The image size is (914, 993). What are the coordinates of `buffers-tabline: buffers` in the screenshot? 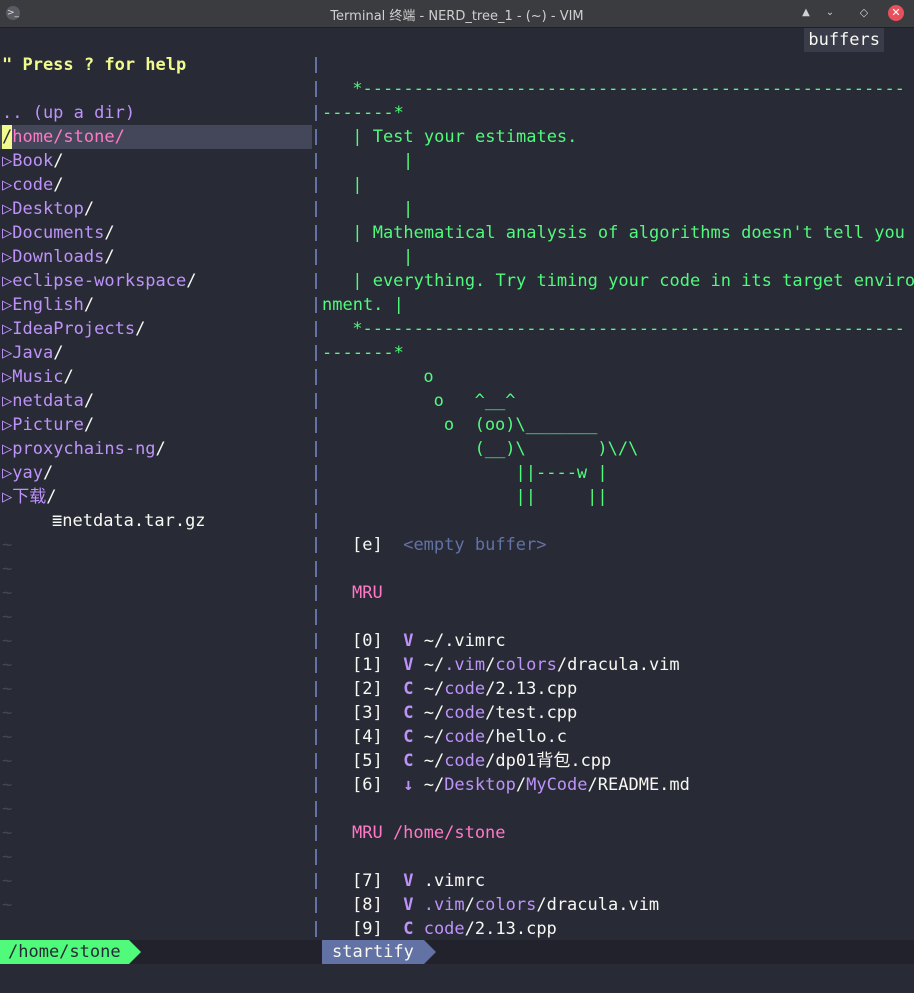 It's located at (844, 40).